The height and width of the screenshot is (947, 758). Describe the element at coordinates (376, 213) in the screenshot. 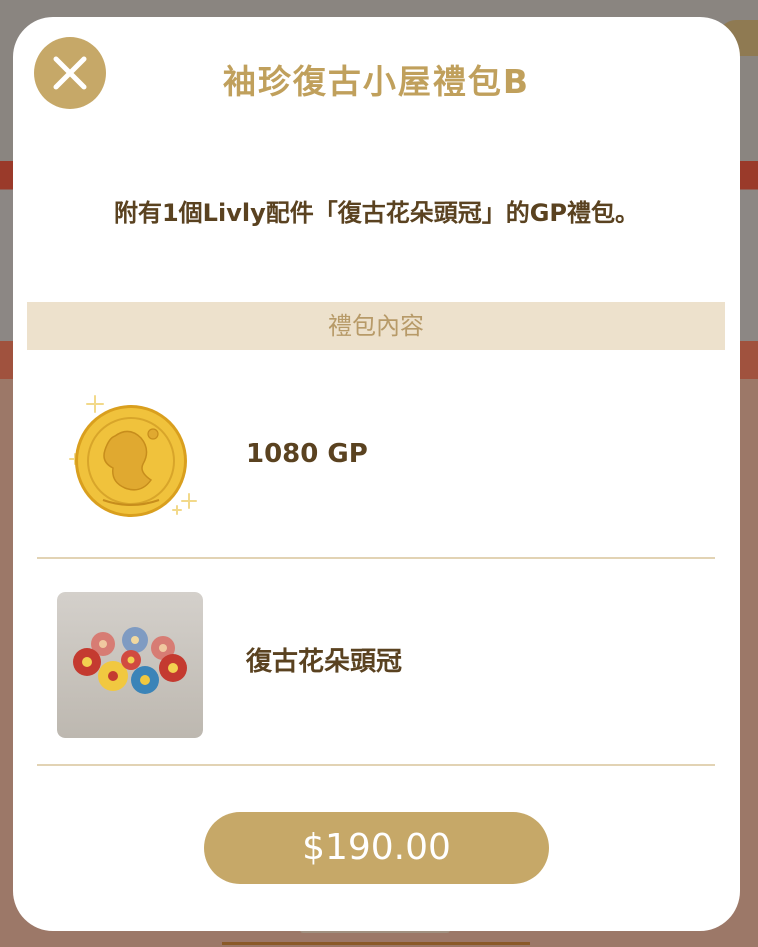

I see `dialog-description: 附有1個Livly配件「復古花朵頭冠」的GP禮包。` at that location.